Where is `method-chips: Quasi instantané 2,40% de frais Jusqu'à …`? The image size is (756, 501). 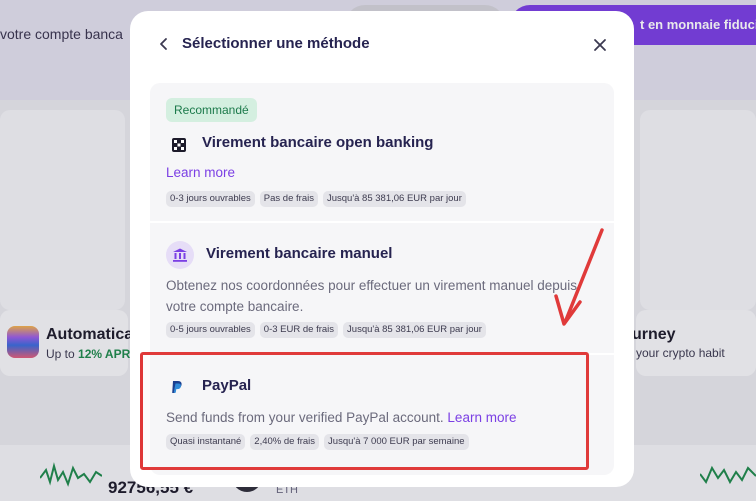
method-chips: Quasi instantané 2,40% de frais Jusqu'à … is located at coordinates (317, 442).